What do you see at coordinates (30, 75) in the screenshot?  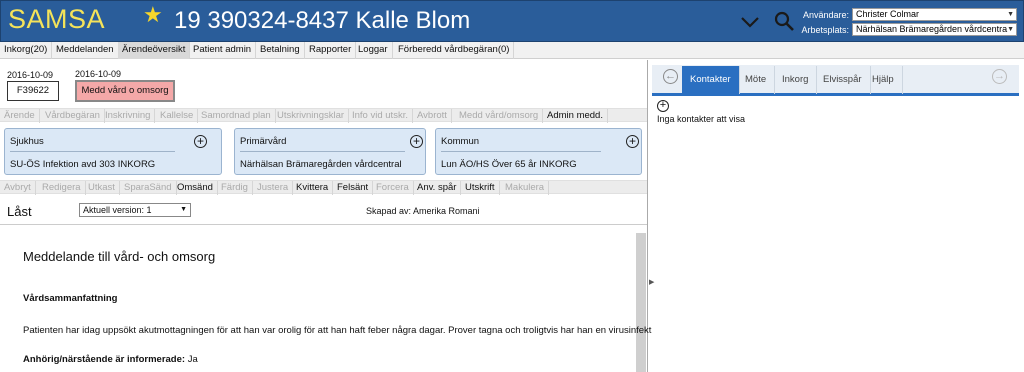 I see `case-date-1: 2016-10-09` at bounding box center [30, 75].